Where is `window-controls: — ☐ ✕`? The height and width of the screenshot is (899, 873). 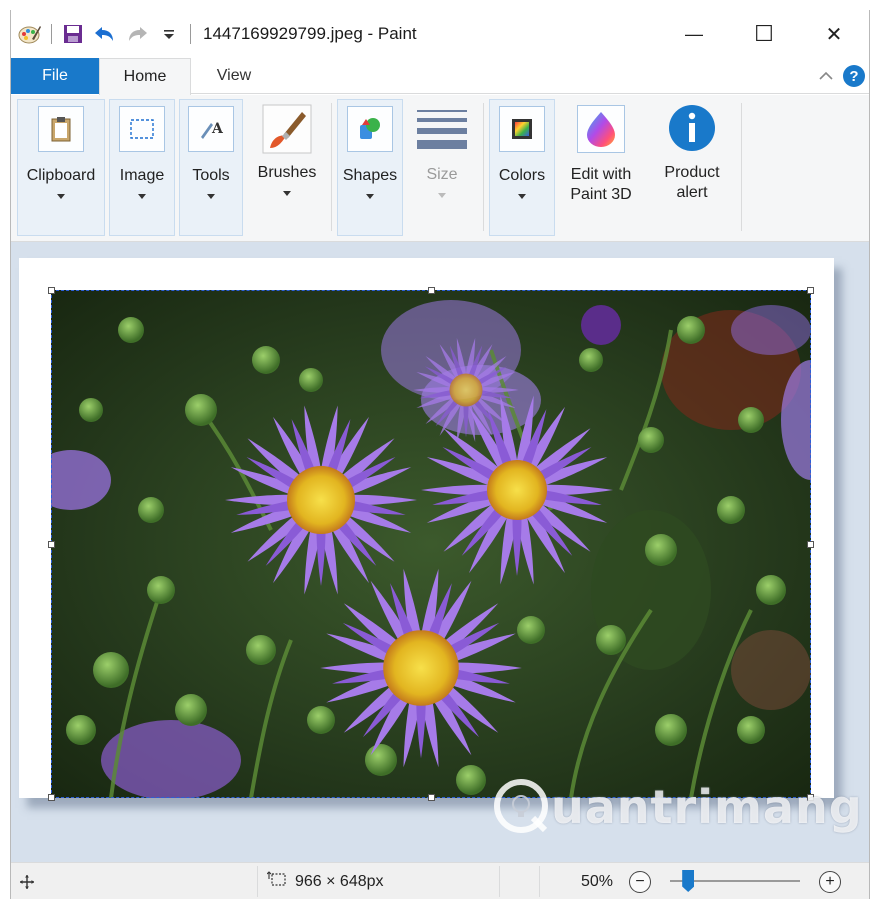
window-controls: — ☐ ✕ is located at coordinates (764, 34).